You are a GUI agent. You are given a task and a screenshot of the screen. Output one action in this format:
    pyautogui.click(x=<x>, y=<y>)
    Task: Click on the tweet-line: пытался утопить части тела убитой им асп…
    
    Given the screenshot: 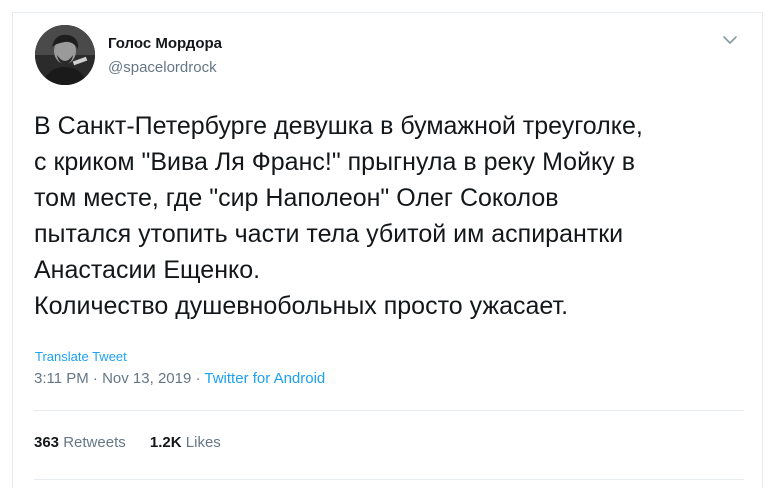 What is the action you would take?
    pyautogui.click(x=329, y=234)
    